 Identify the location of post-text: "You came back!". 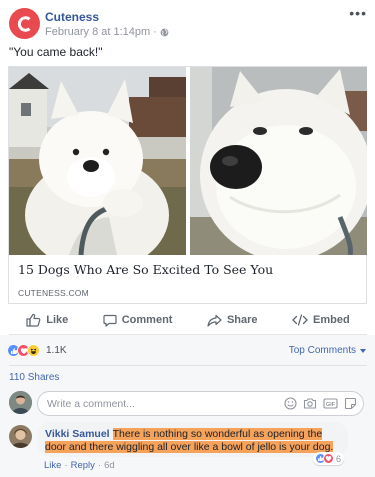
(56, 52).